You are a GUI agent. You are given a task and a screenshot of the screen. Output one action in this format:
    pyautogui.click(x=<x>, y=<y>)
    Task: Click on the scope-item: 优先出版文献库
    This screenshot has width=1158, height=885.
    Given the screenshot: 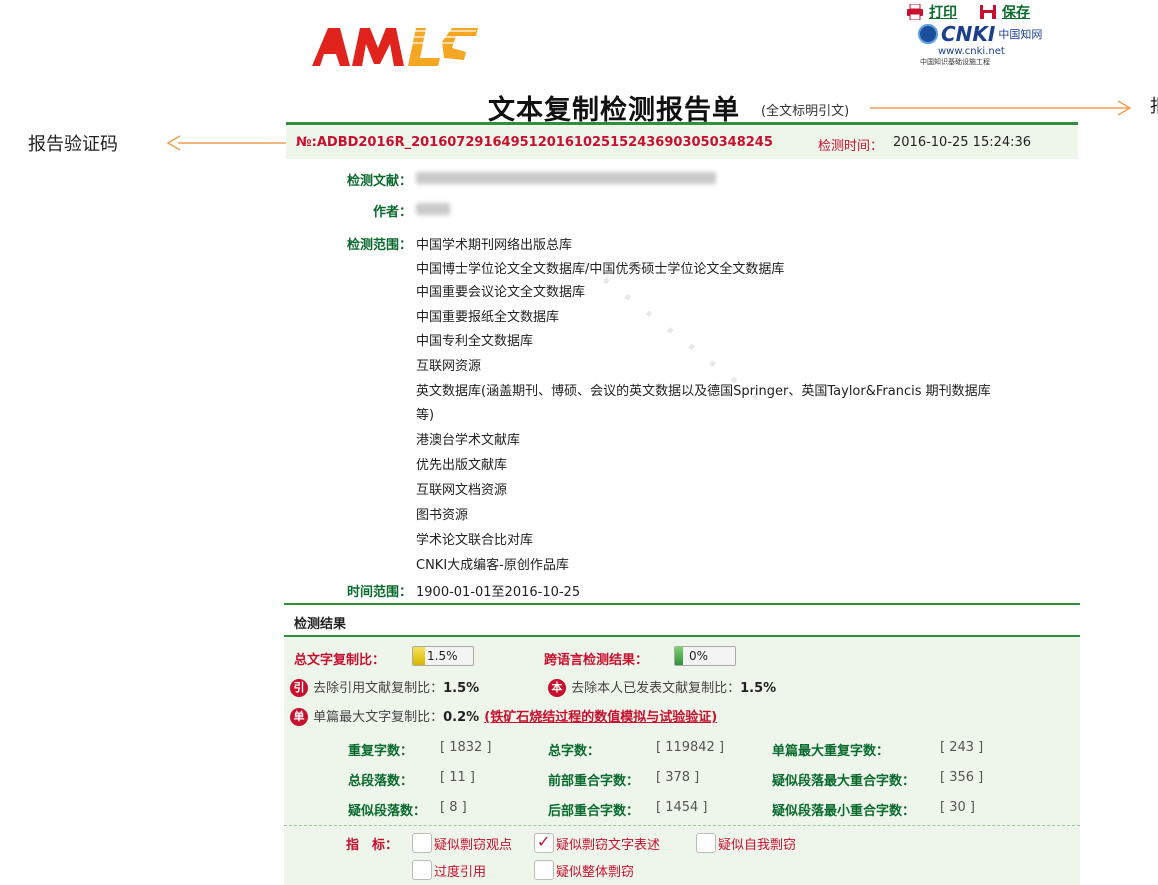 What is the action you would take?
    pyautogui.click(x=462, y=465)
    